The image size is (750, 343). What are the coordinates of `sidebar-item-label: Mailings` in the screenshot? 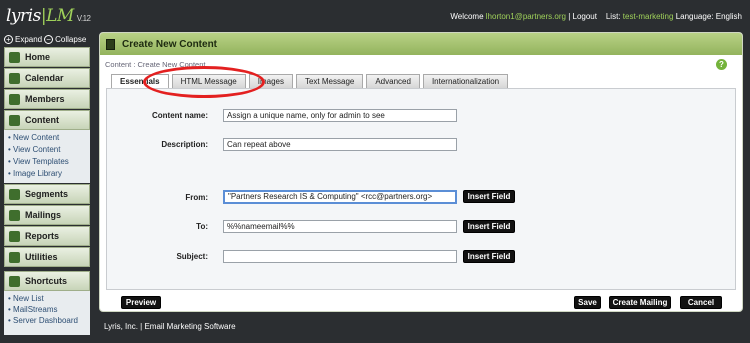 It's located at (43, 215).